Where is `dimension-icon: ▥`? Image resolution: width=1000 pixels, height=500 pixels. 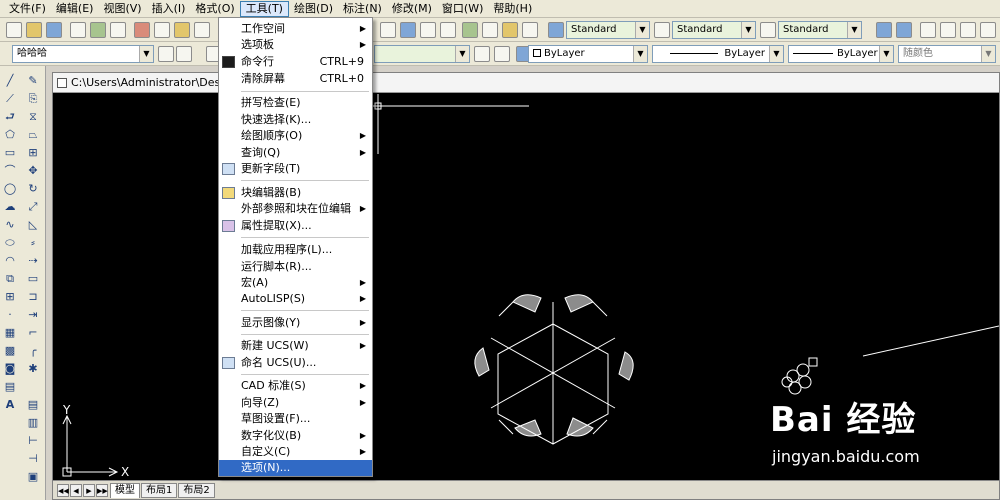 dimension-icon: ▥ is located at coordinates (33, 423).